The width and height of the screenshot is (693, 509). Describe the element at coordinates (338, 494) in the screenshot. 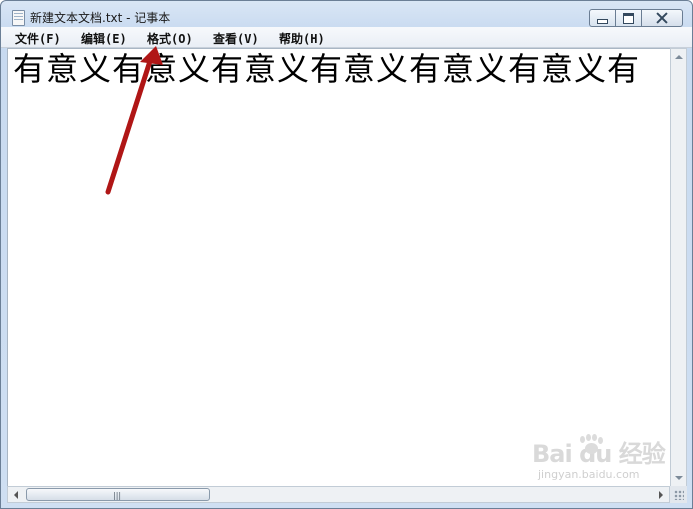

I see `horizontal-scrollbar: |||` at that location.